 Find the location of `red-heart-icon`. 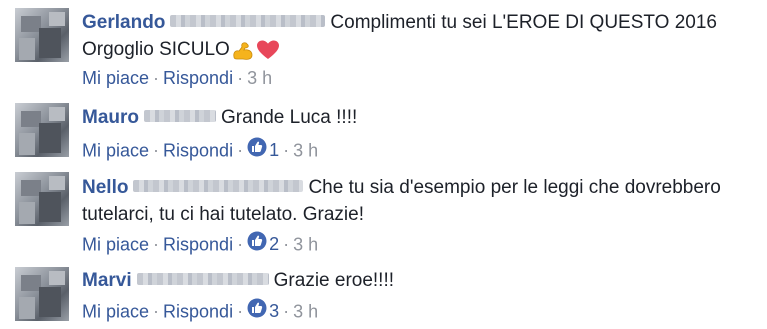

red-heart-icon is located at coordinates (268, 50).